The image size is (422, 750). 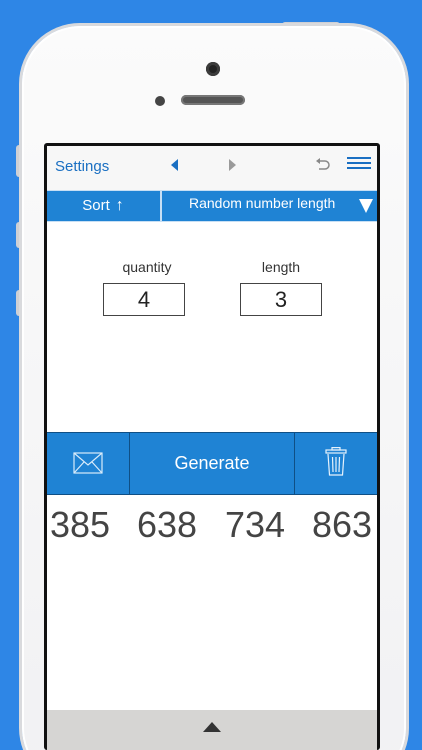 I want to click on triangle-right-icon, so click(x=232, y=165).